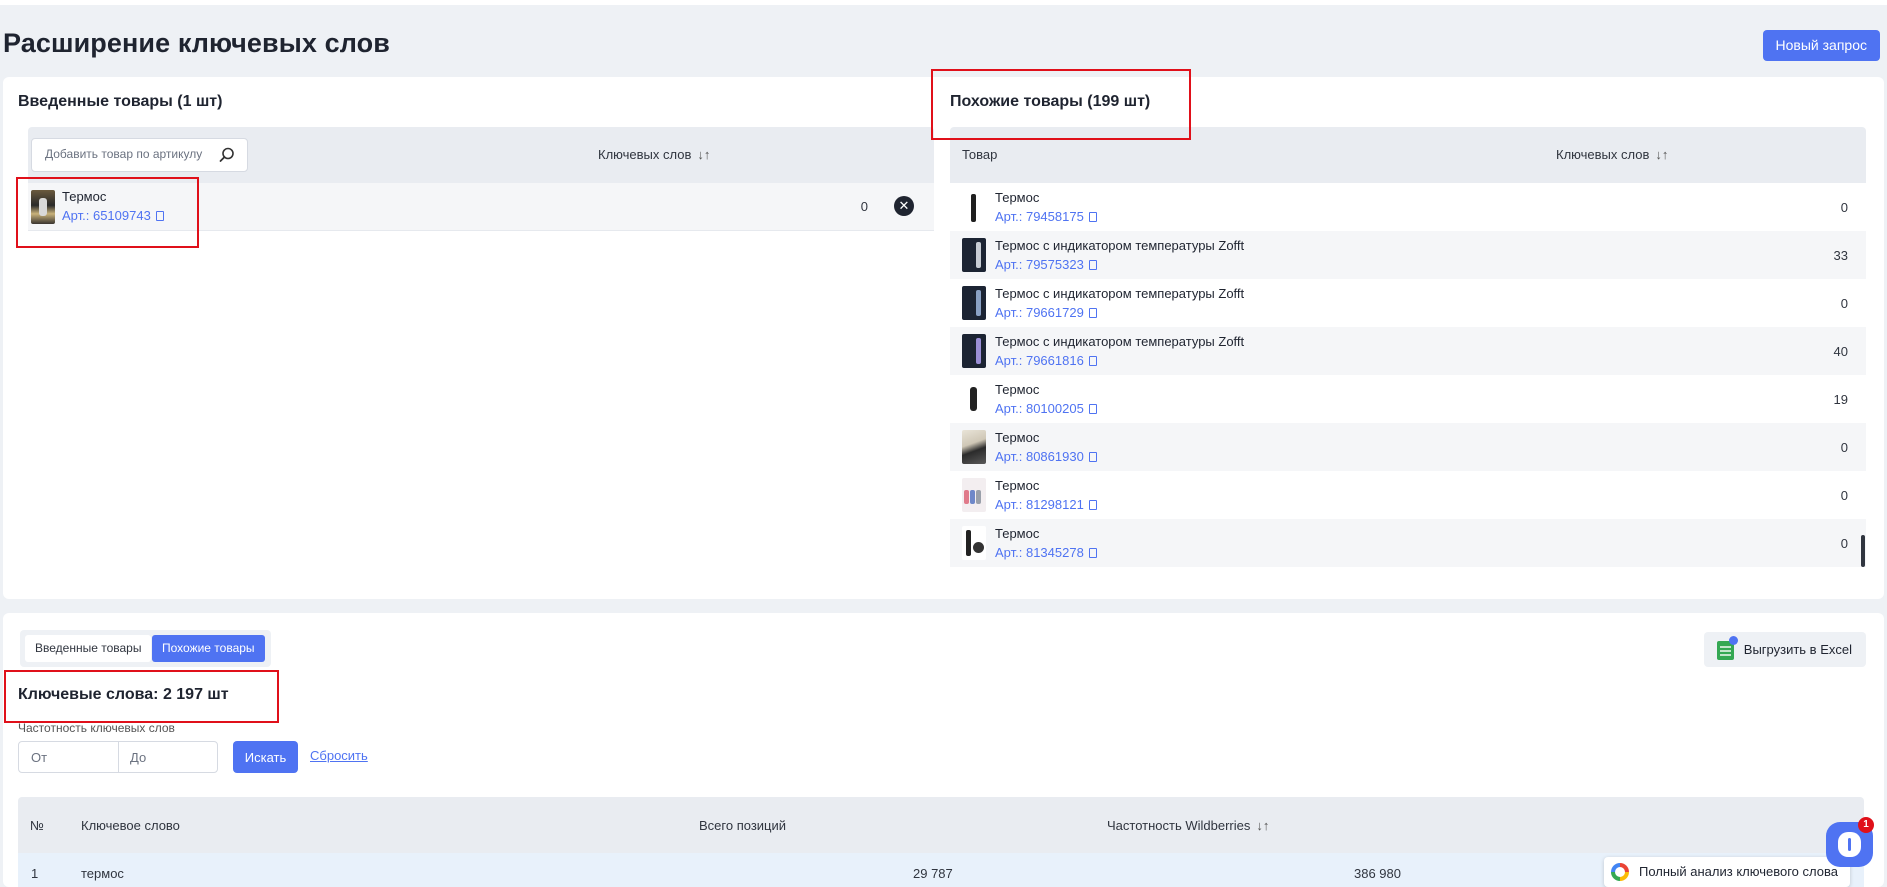 This screenshot has height=887, width=1887. I want to click on similar-product-article: Арт.: 79458175, so click(1046, 216).